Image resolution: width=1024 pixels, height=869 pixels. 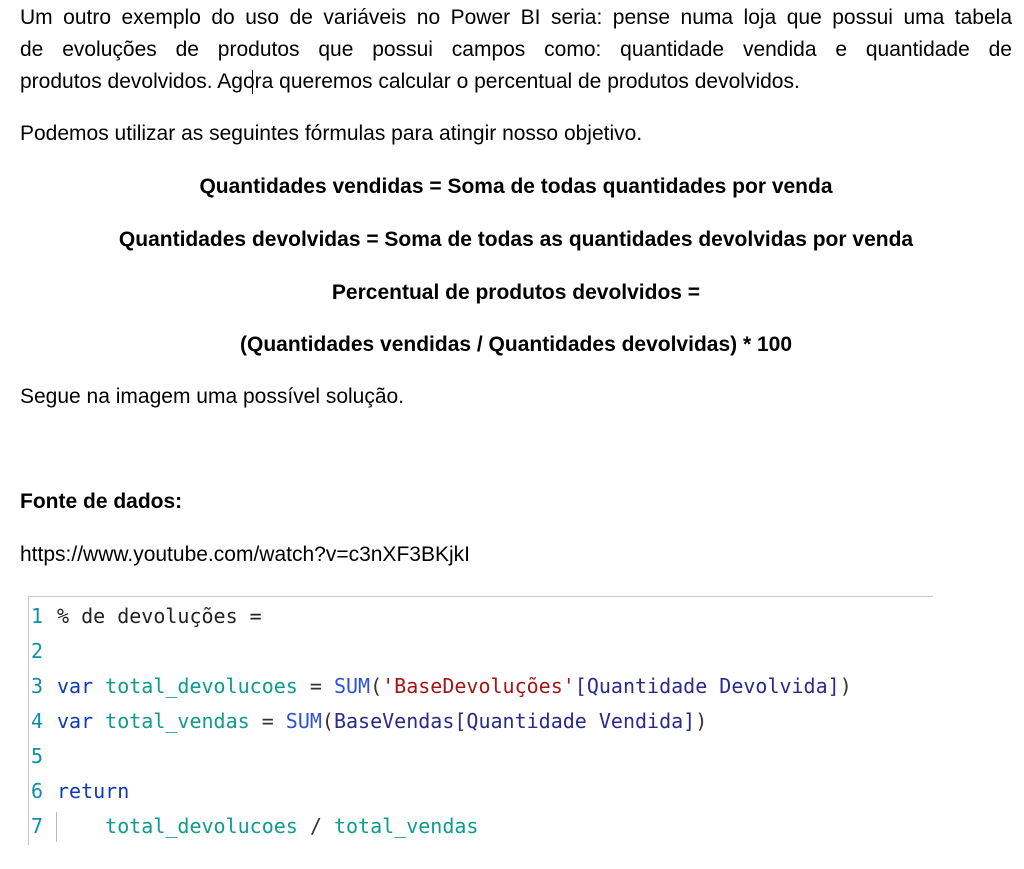 What do you see at coordinates (37, 826) in the screenshot?
I see `line-number: 7` at bounding box center [37, 826].